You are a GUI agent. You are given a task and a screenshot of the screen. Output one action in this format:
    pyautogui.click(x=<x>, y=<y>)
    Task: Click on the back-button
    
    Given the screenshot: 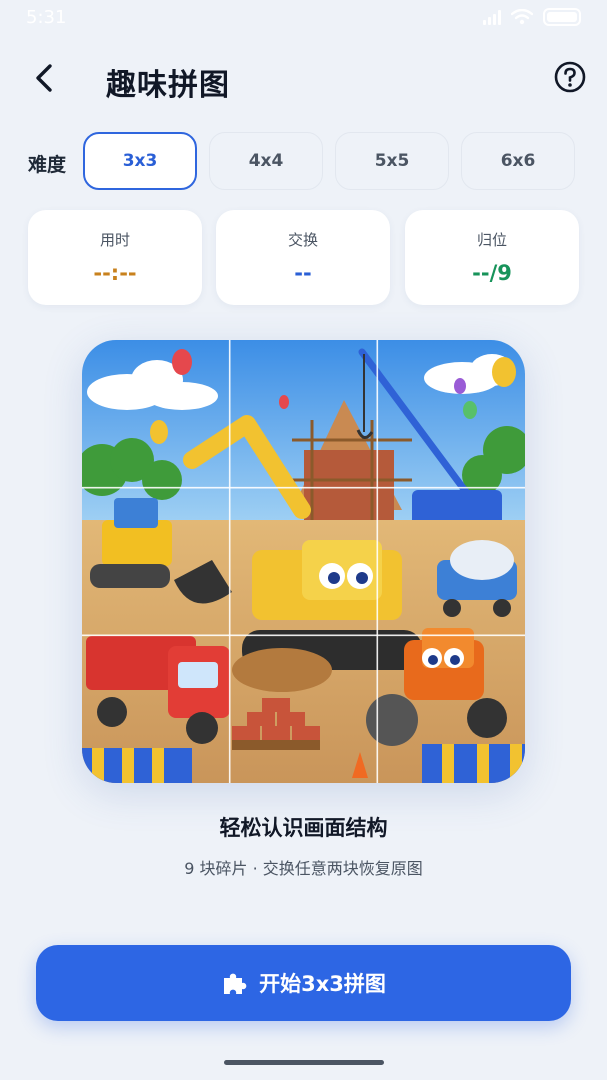 What is the action you would take?
    pyautogui.click(x=44, y=78)
    